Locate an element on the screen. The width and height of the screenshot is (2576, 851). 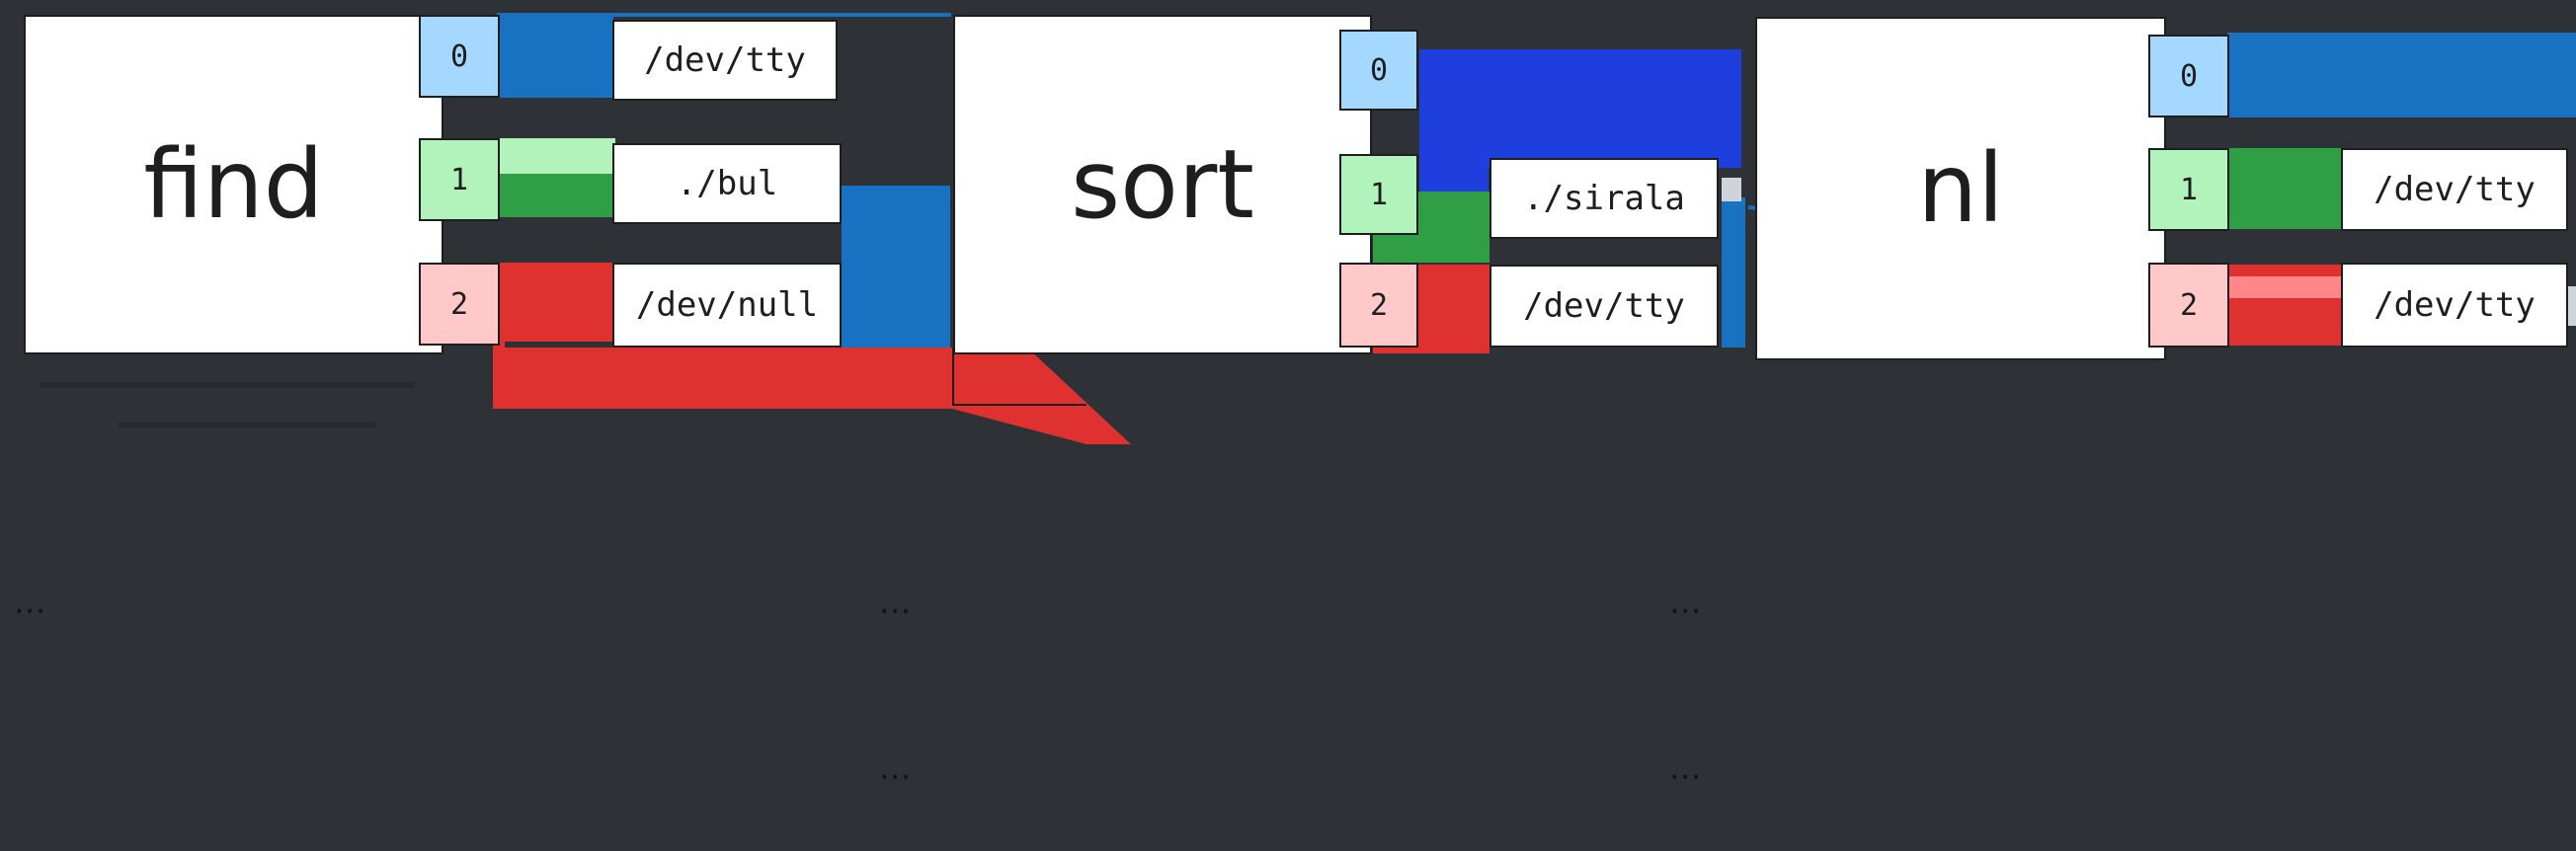
nl-target-1: /dev/tty is located at coordinates (2454, 190).